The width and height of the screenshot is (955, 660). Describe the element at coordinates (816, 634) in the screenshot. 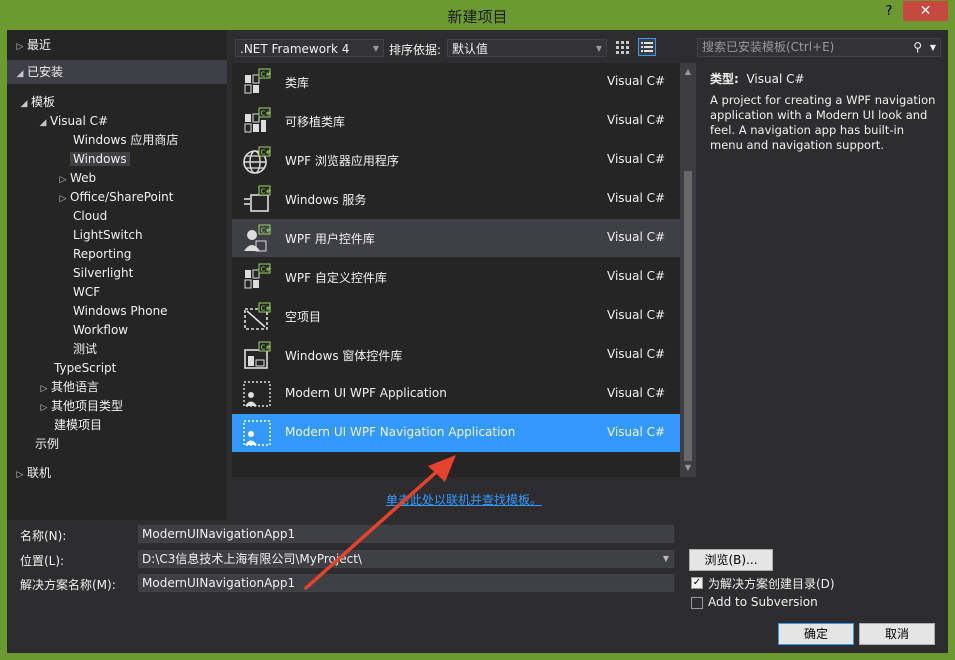

I see `ok-button: 确定` at that location.